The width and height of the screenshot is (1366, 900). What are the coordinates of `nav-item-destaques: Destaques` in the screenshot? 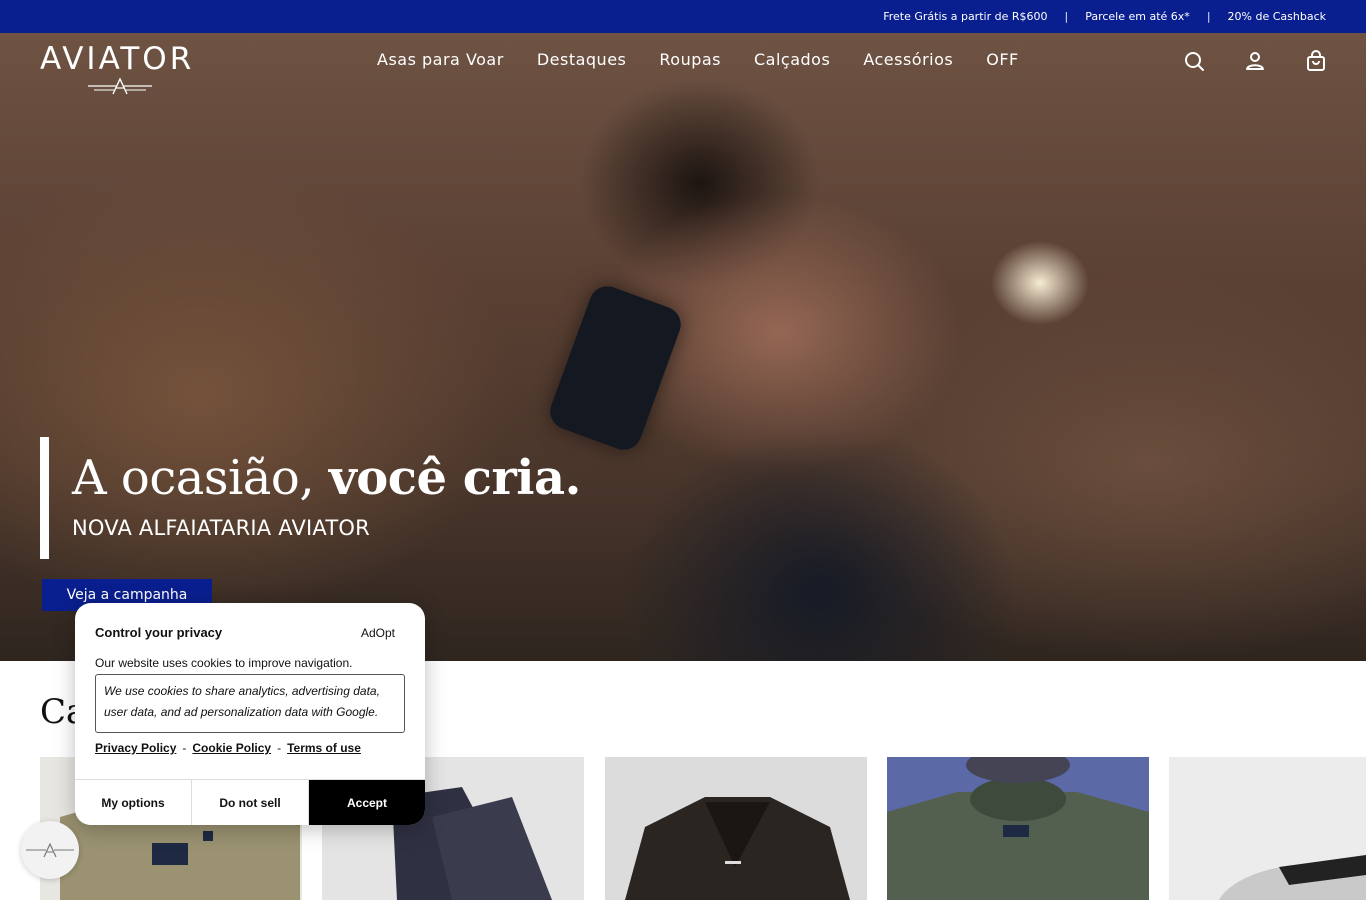 It's located at (582, 60).